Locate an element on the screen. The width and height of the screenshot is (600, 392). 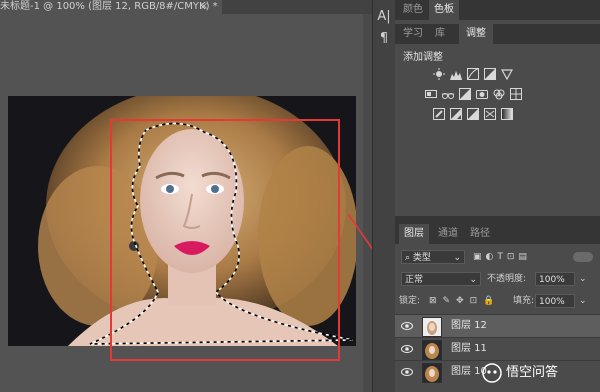
layer-filter-value: 类型 is located at coordinates (421, 258).